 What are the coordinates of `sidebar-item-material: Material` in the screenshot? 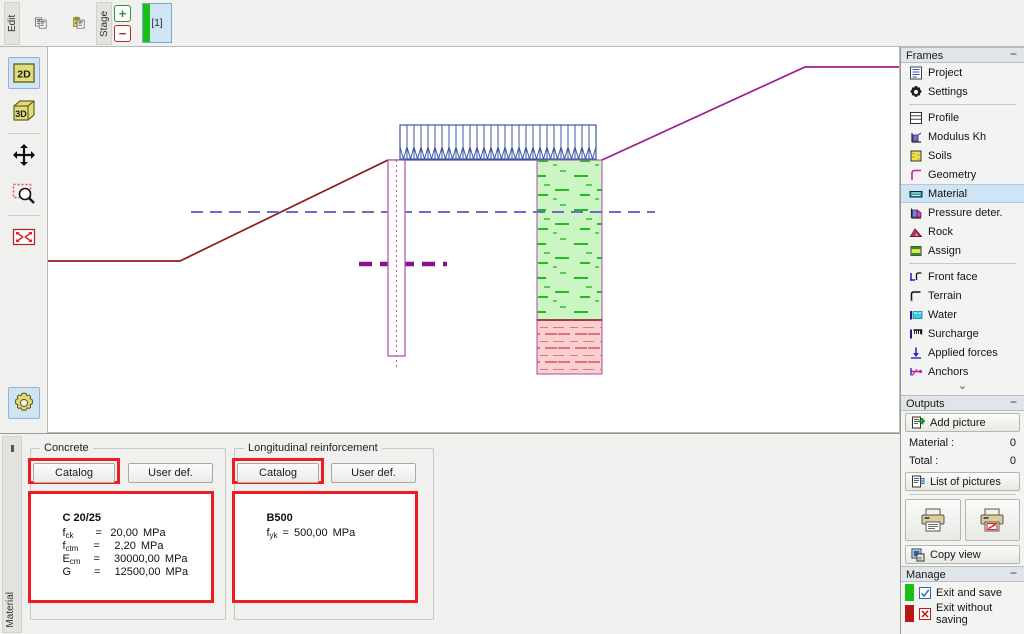 It's located at (962, 193).